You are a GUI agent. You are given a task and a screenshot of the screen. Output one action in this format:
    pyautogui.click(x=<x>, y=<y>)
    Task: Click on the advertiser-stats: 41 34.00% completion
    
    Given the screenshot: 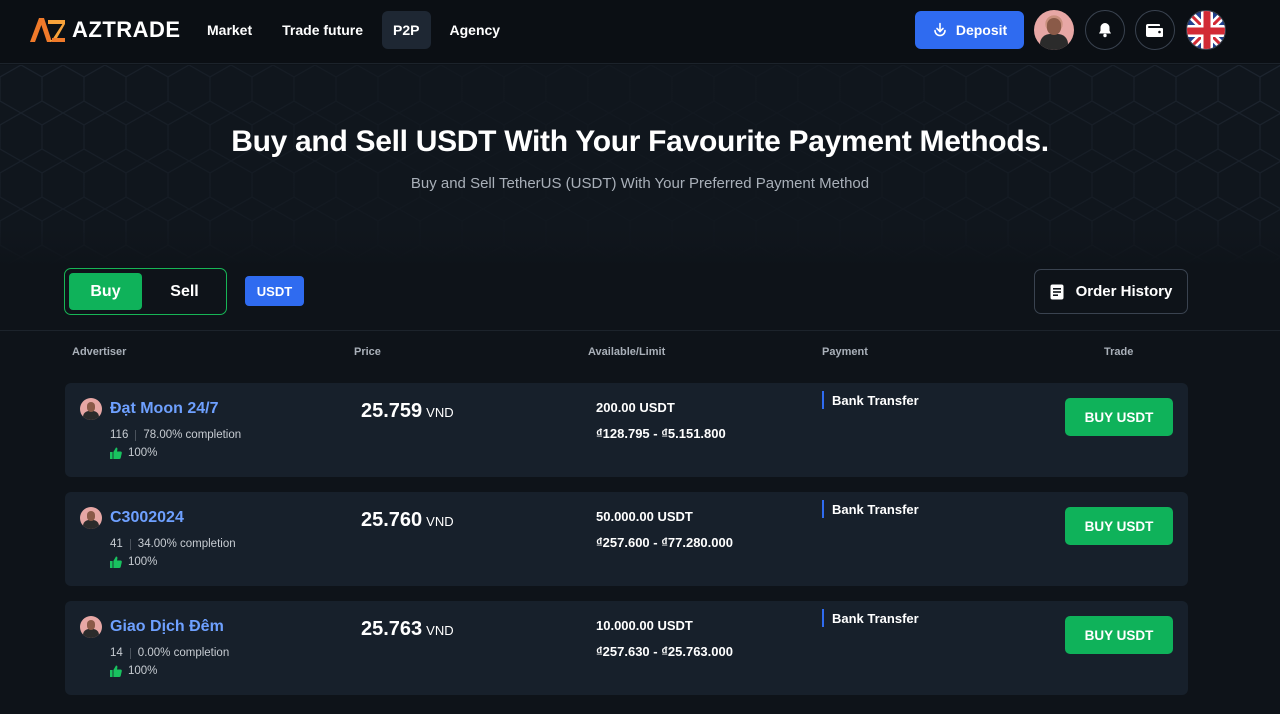 What is the action you would take?
    pyautogui.click(x=173, y=544)
    